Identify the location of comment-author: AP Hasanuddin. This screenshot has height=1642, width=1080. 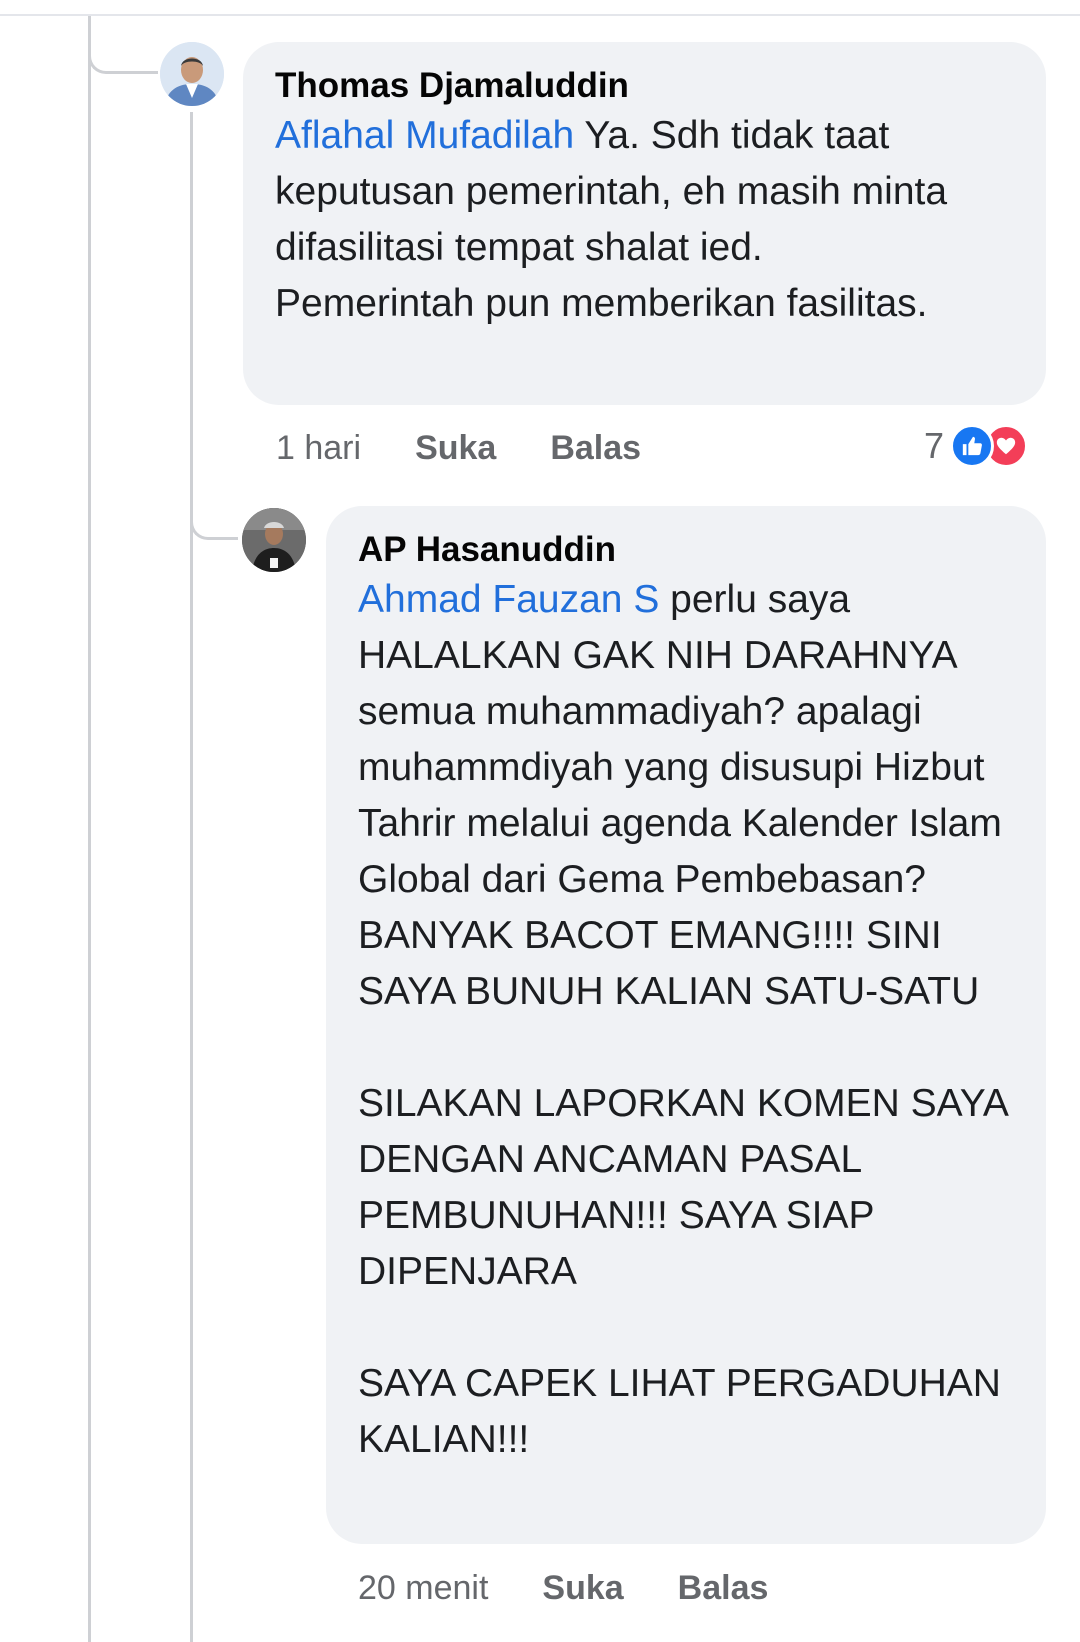
(686, 550).